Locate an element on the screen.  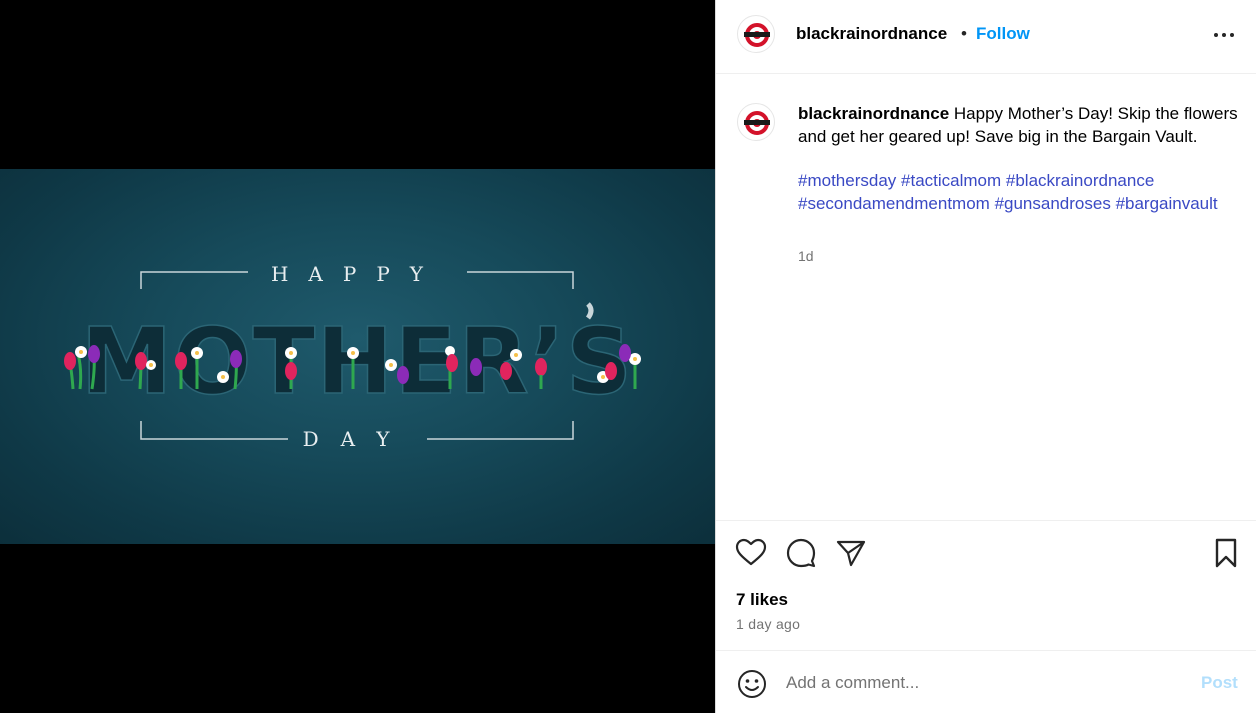
banner-mothers-text: MOTHER’S is located at coordinates (357, 361).